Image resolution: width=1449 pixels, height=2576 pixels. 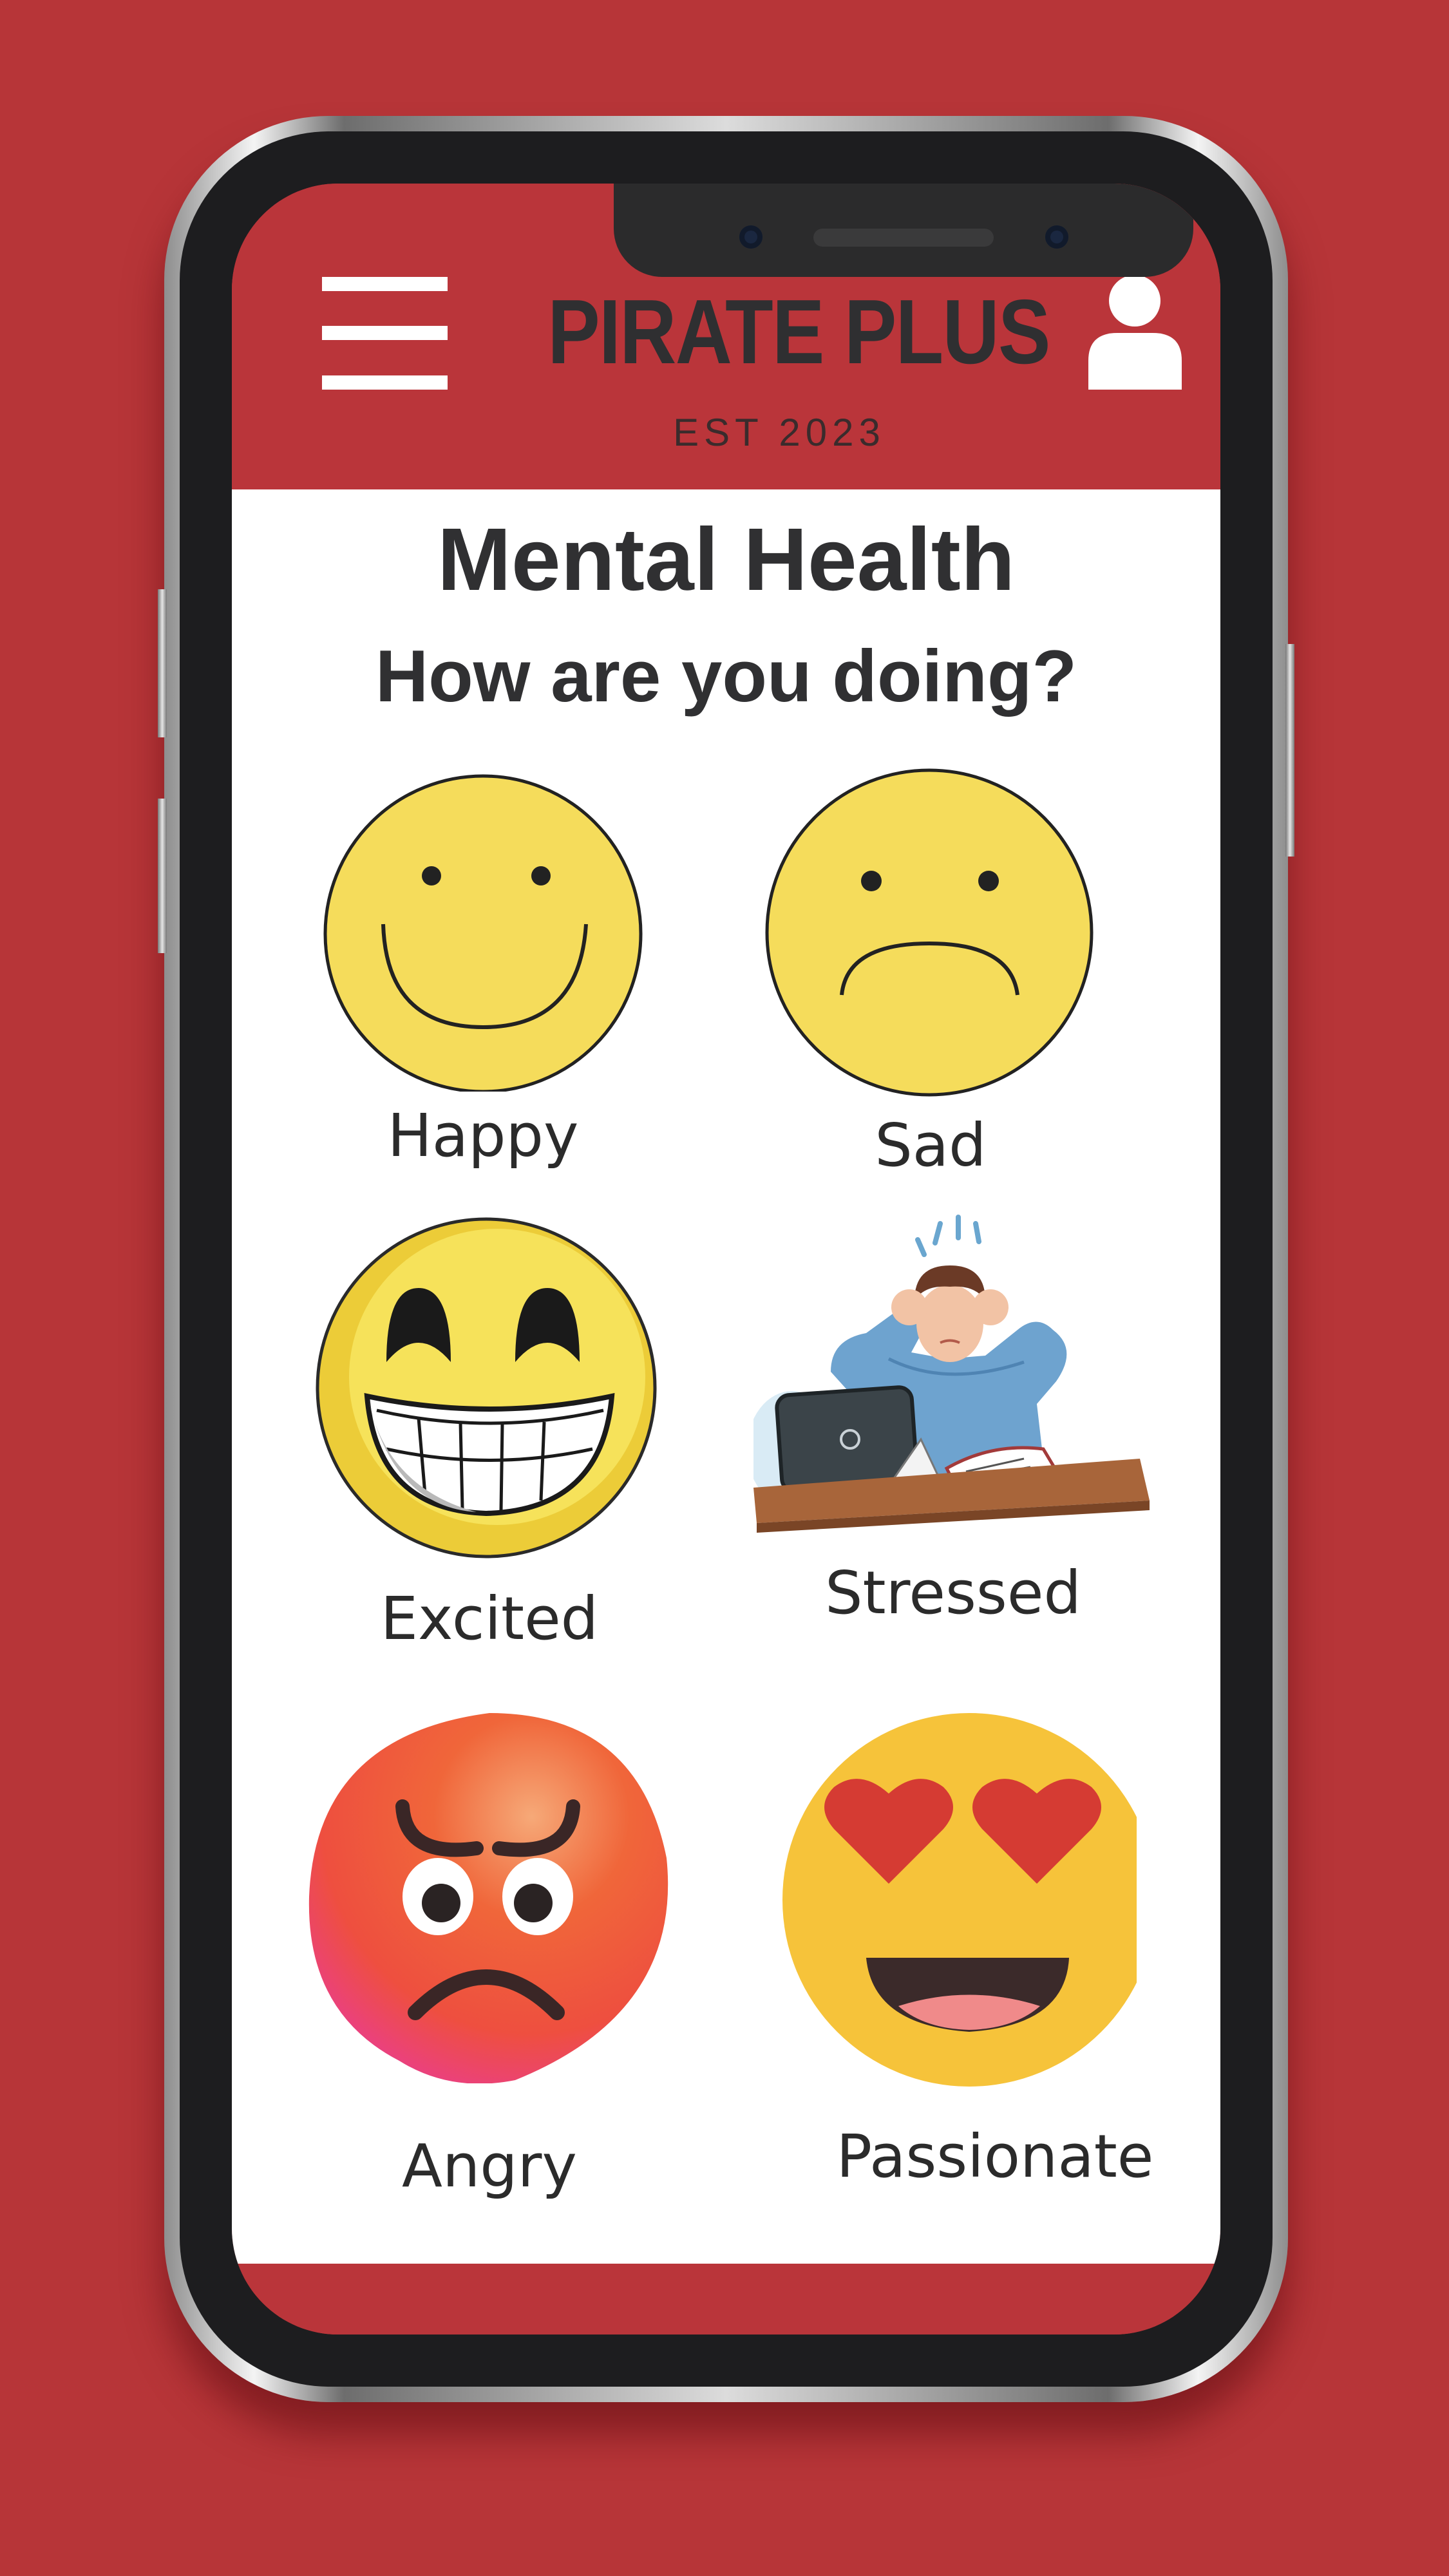 What do you see at coordinates (490, 1618) in the screenshot?
I see `mood-label-excited: Excited` at bounding box center [490, 1618].